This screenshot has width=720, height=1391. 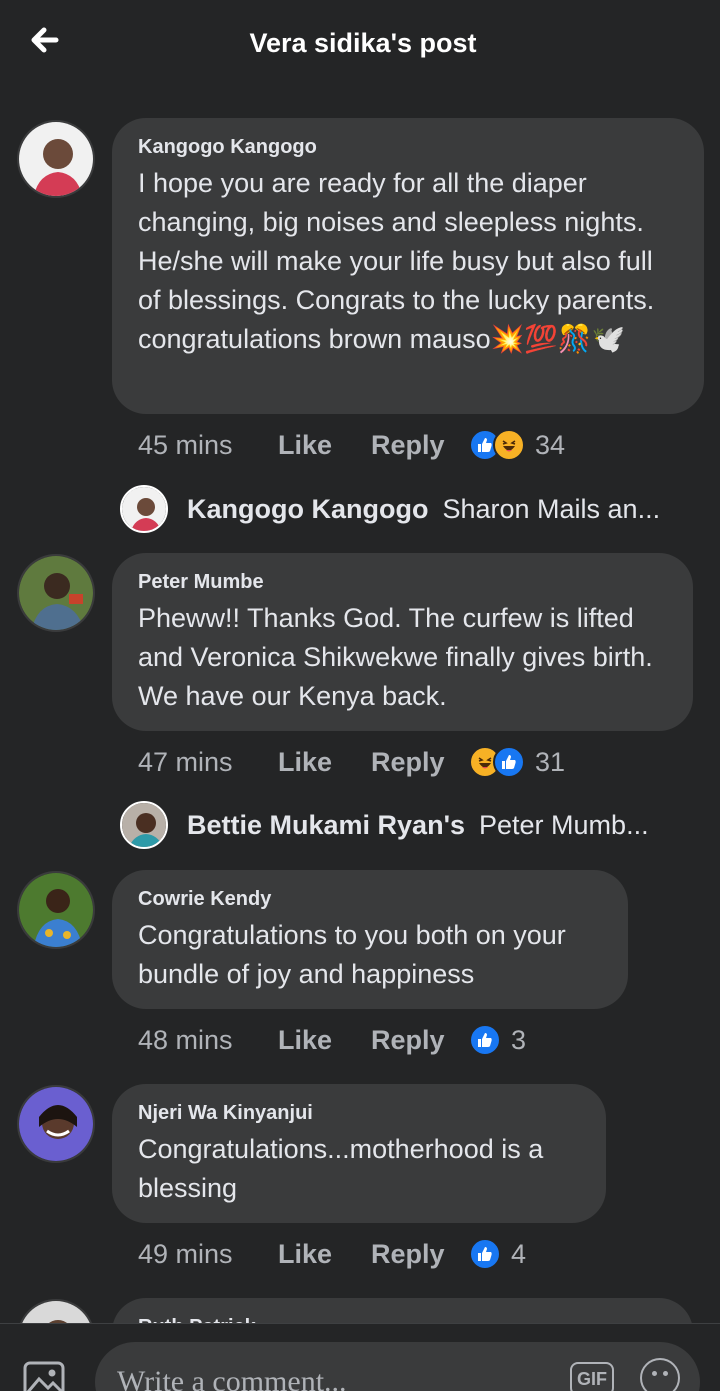 I want to click on reply-author: Kangogo Kangogo, so click(x=308, y=508).